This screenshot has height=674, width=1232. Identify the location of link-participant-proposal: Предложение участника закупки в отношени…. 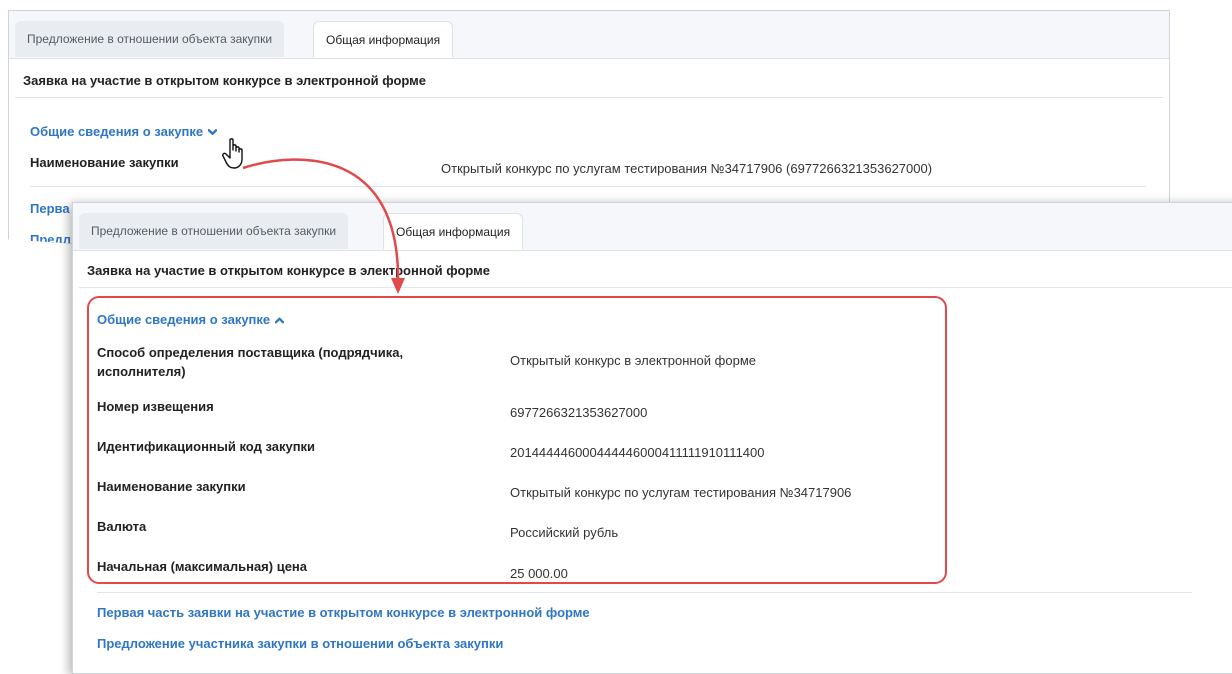
(300, 643).